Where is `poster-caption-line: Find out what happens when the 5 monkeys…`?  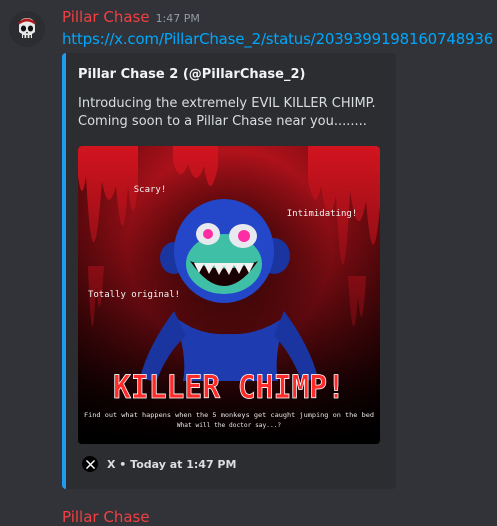
poster-caption-line: Find out what happens when the 5 monkeys… is located at coordinates (229, 415).